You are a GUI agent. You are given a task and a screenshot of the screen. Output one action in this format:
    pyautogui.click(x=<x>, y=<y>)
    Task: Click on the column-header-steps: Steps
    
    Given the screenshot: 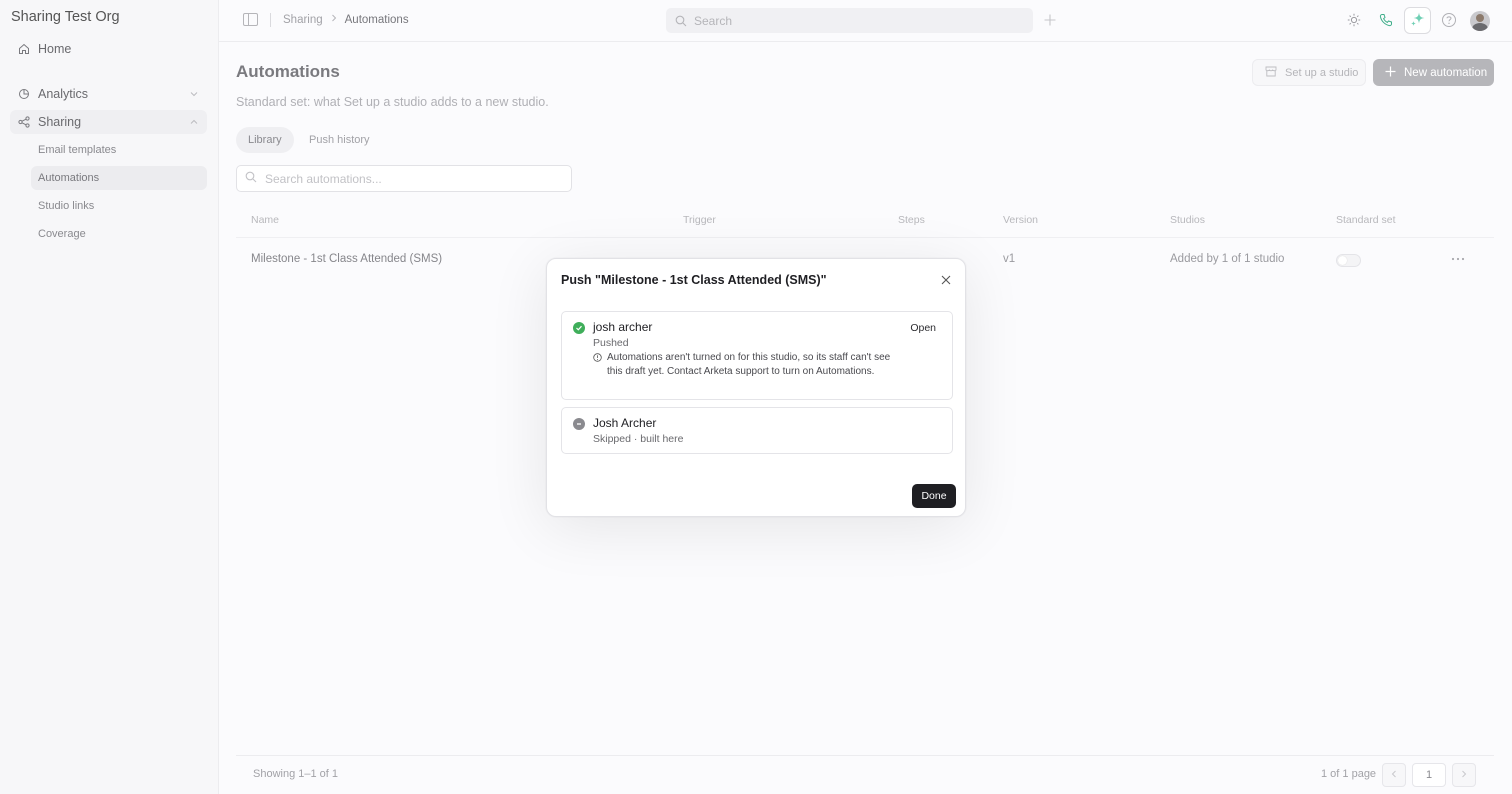 What is the action you would take?
    pyautogui.click(x=911, y=220)
    